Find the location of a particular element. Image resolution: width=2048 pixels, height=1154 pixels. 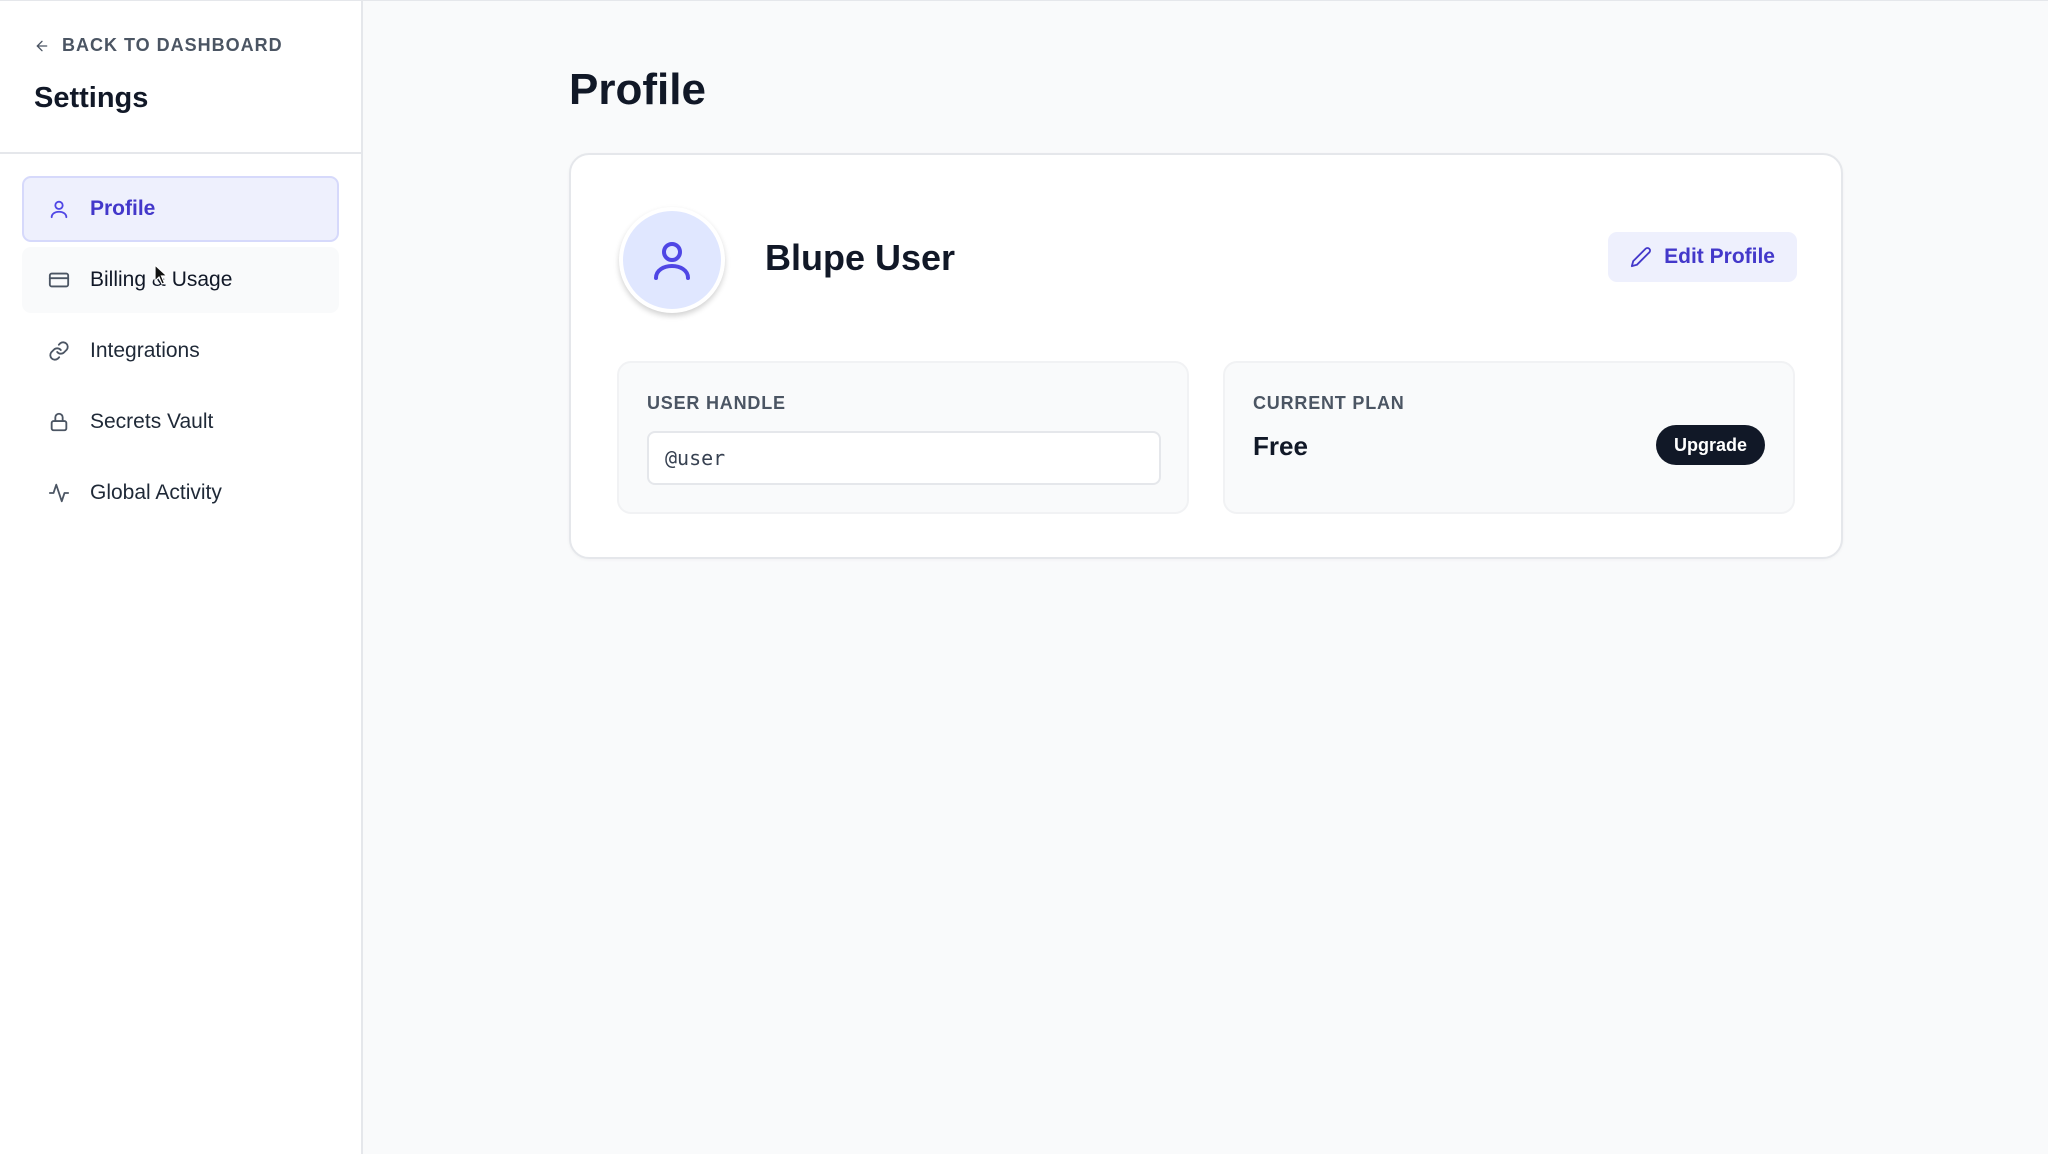

avatar is located at coordinates (672, 260).